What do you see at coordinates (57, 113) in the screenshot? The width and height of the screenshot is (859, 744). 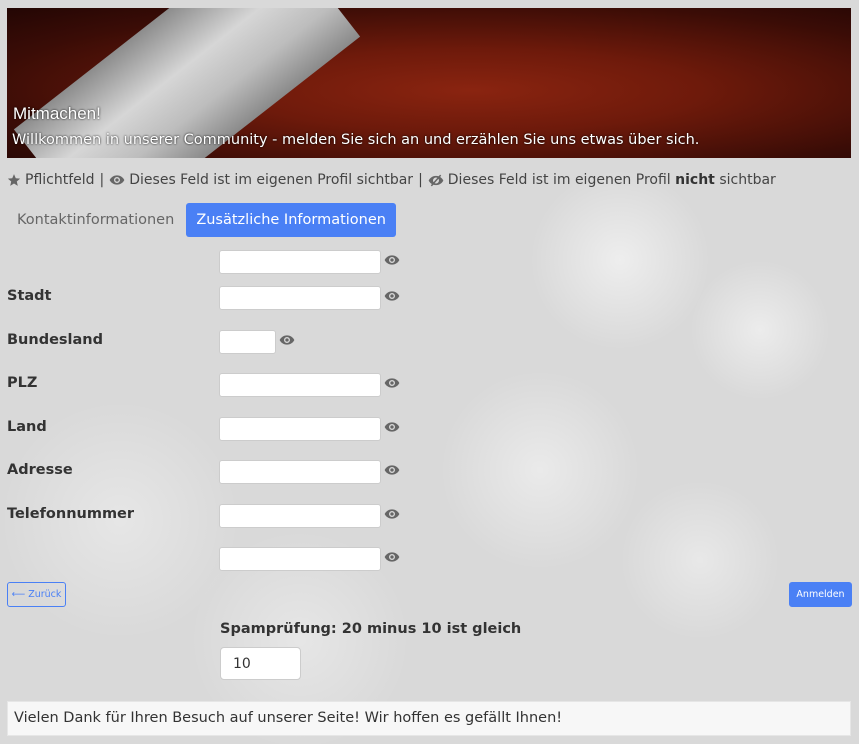 I see `banner-title: Mitmachen!` at bounding box center [57, 113].